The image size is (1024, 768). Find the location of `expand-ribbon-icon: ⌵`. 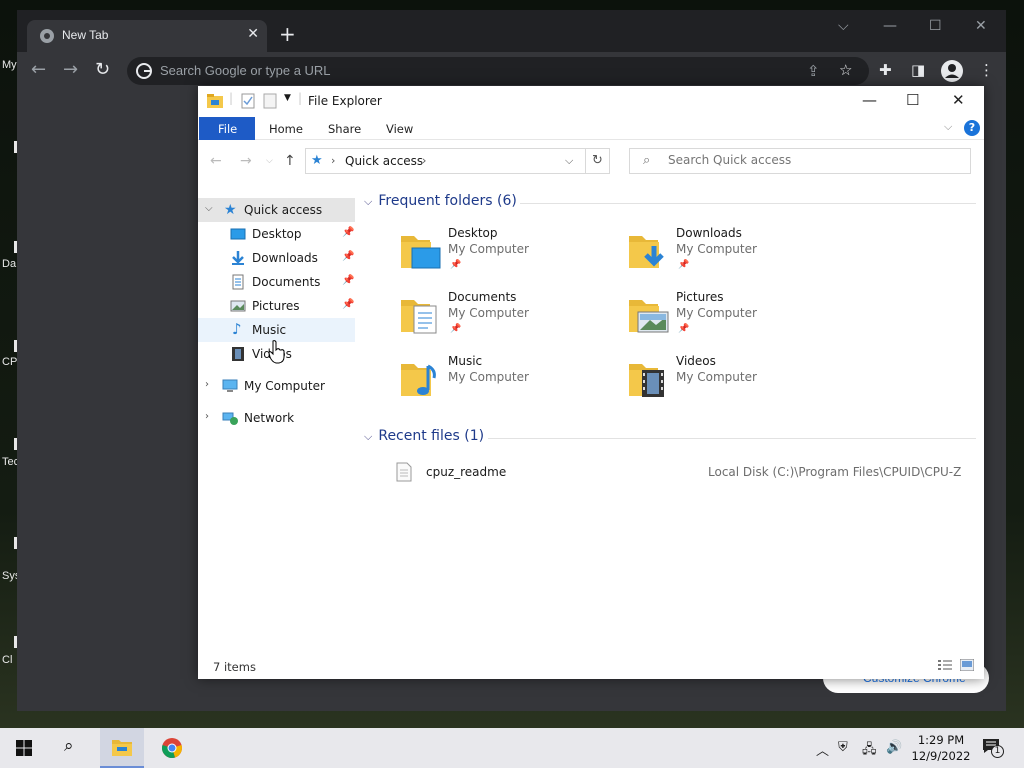

expand-ribbon-icon: ⌵ is located at coordinates (948, 127).